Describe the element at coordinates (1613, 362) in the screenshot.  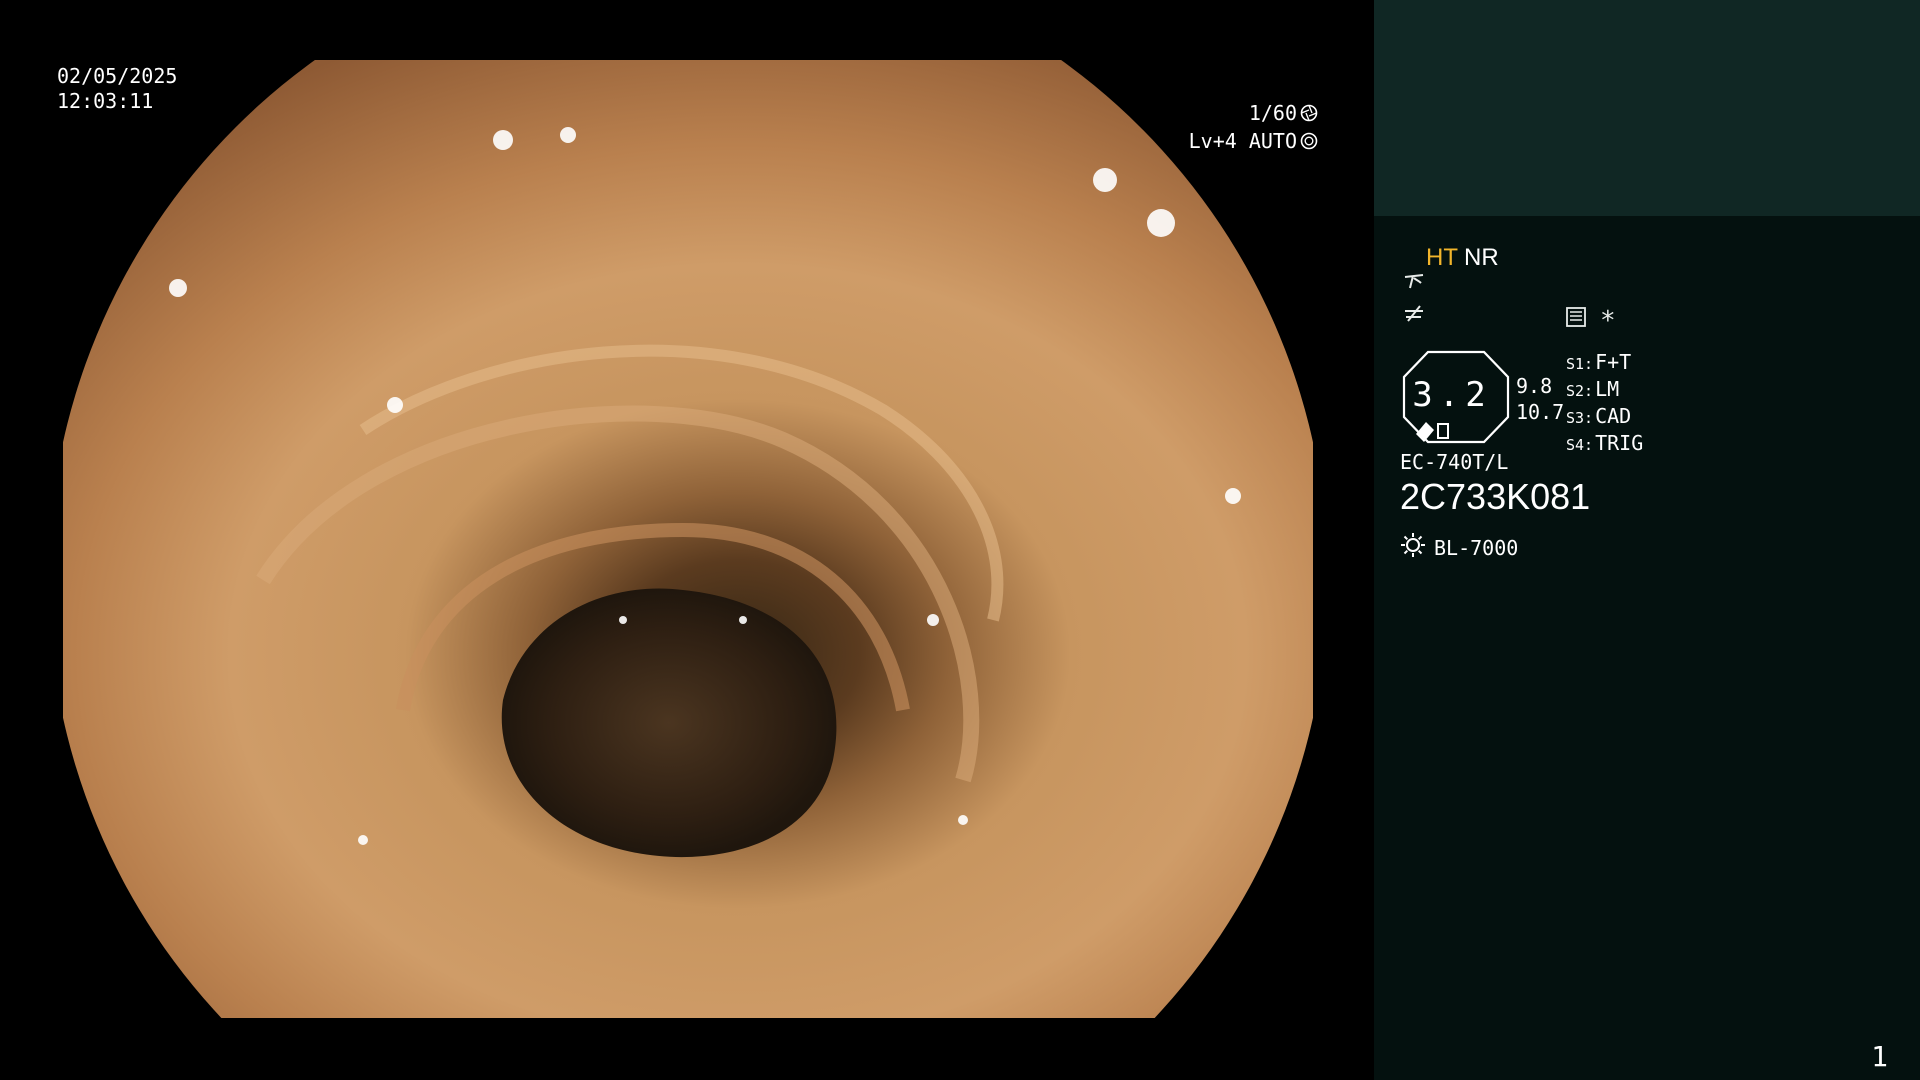
I see `setting-value: F+T` at that location.